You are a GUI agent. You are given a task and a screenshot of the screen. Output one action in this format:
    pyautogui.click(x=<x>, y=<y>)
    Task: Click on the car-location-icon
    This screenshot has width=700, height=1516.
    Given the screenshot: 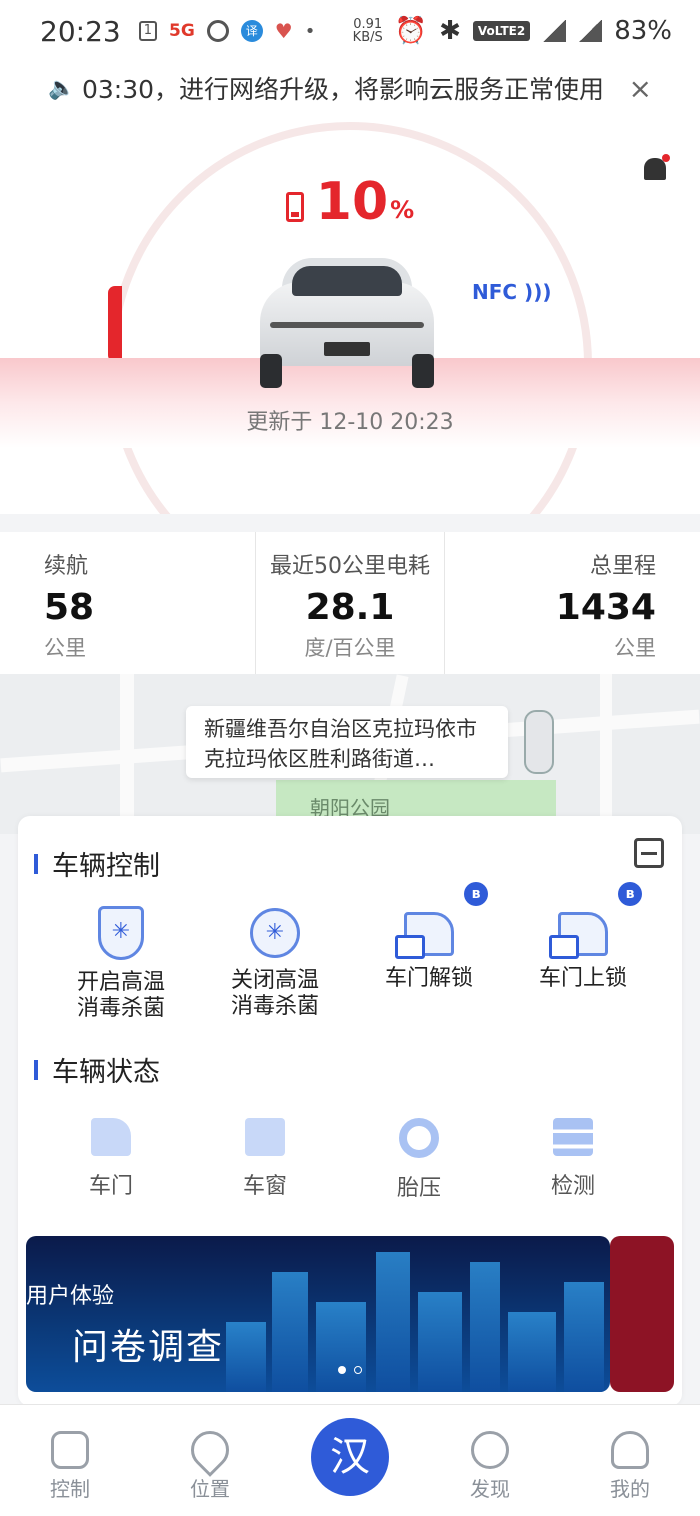 What is the action you would take?
    pyautogui.click(x=539, y=742)
    